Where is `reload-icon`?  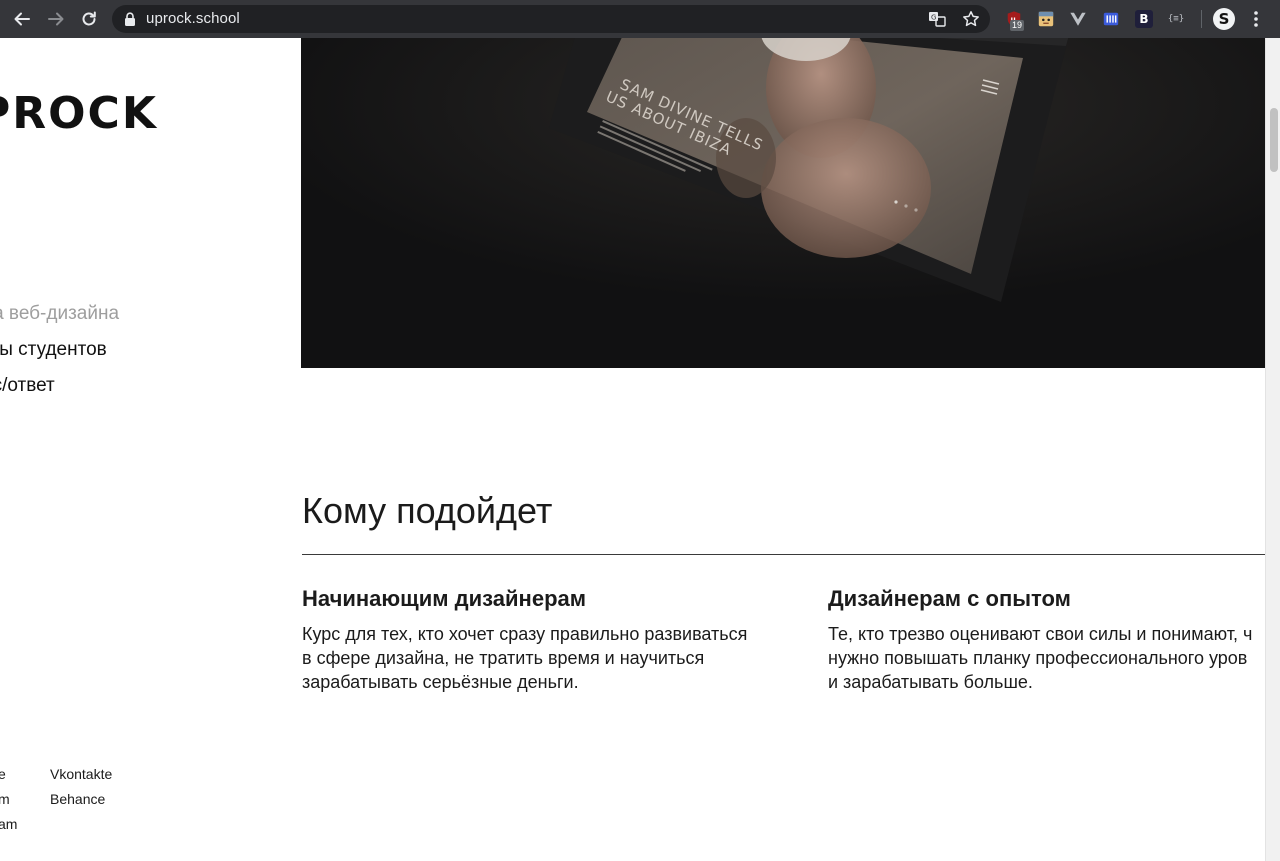 reload-icon is located at coordinates (89, 18).